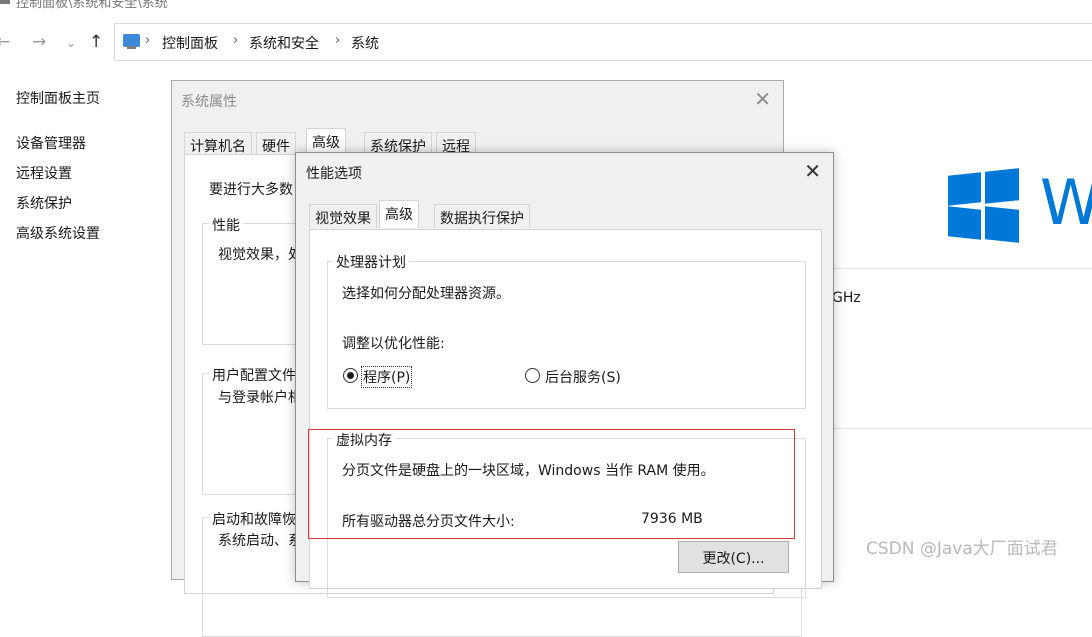 This screenshot has height=637, width=1092. I want to click on nav-control-panel-home: 控制面板主页, so click(58, 98).